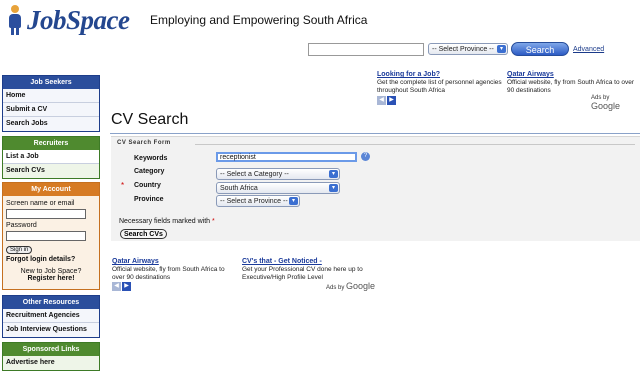  Describe the element at coordinates (123, 185) in the screenshot. I see `required-marker: *` at that location.